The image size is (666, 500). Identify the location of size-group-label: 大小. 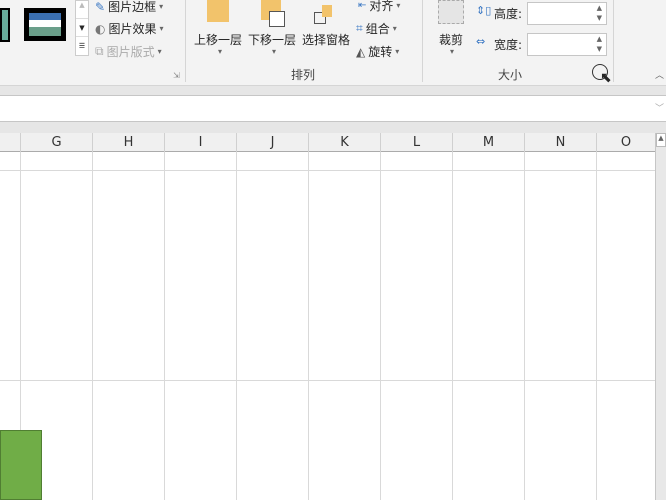
(510, 75).